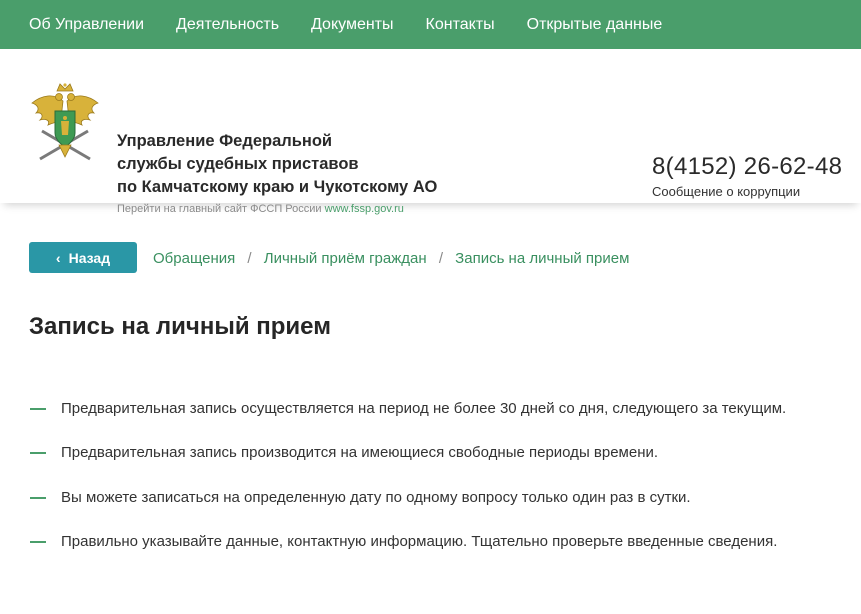 The width and height of the screenshot is (861, 614). I want to click on nav-item-documents: Документы, so click(352, 25).